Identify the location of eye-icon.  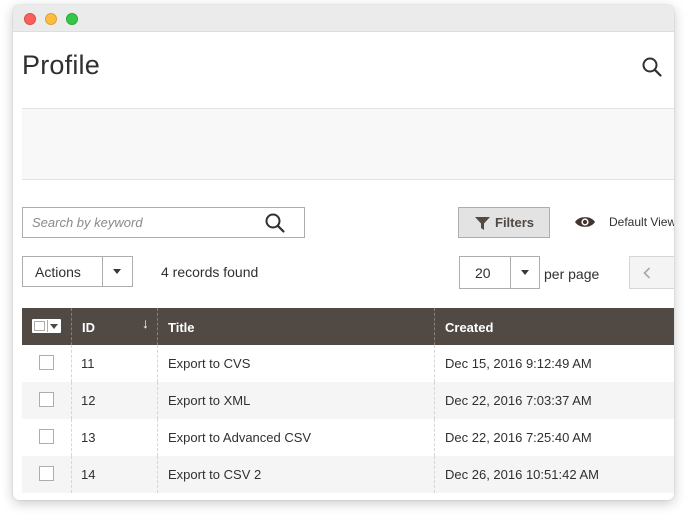
(585, 222).